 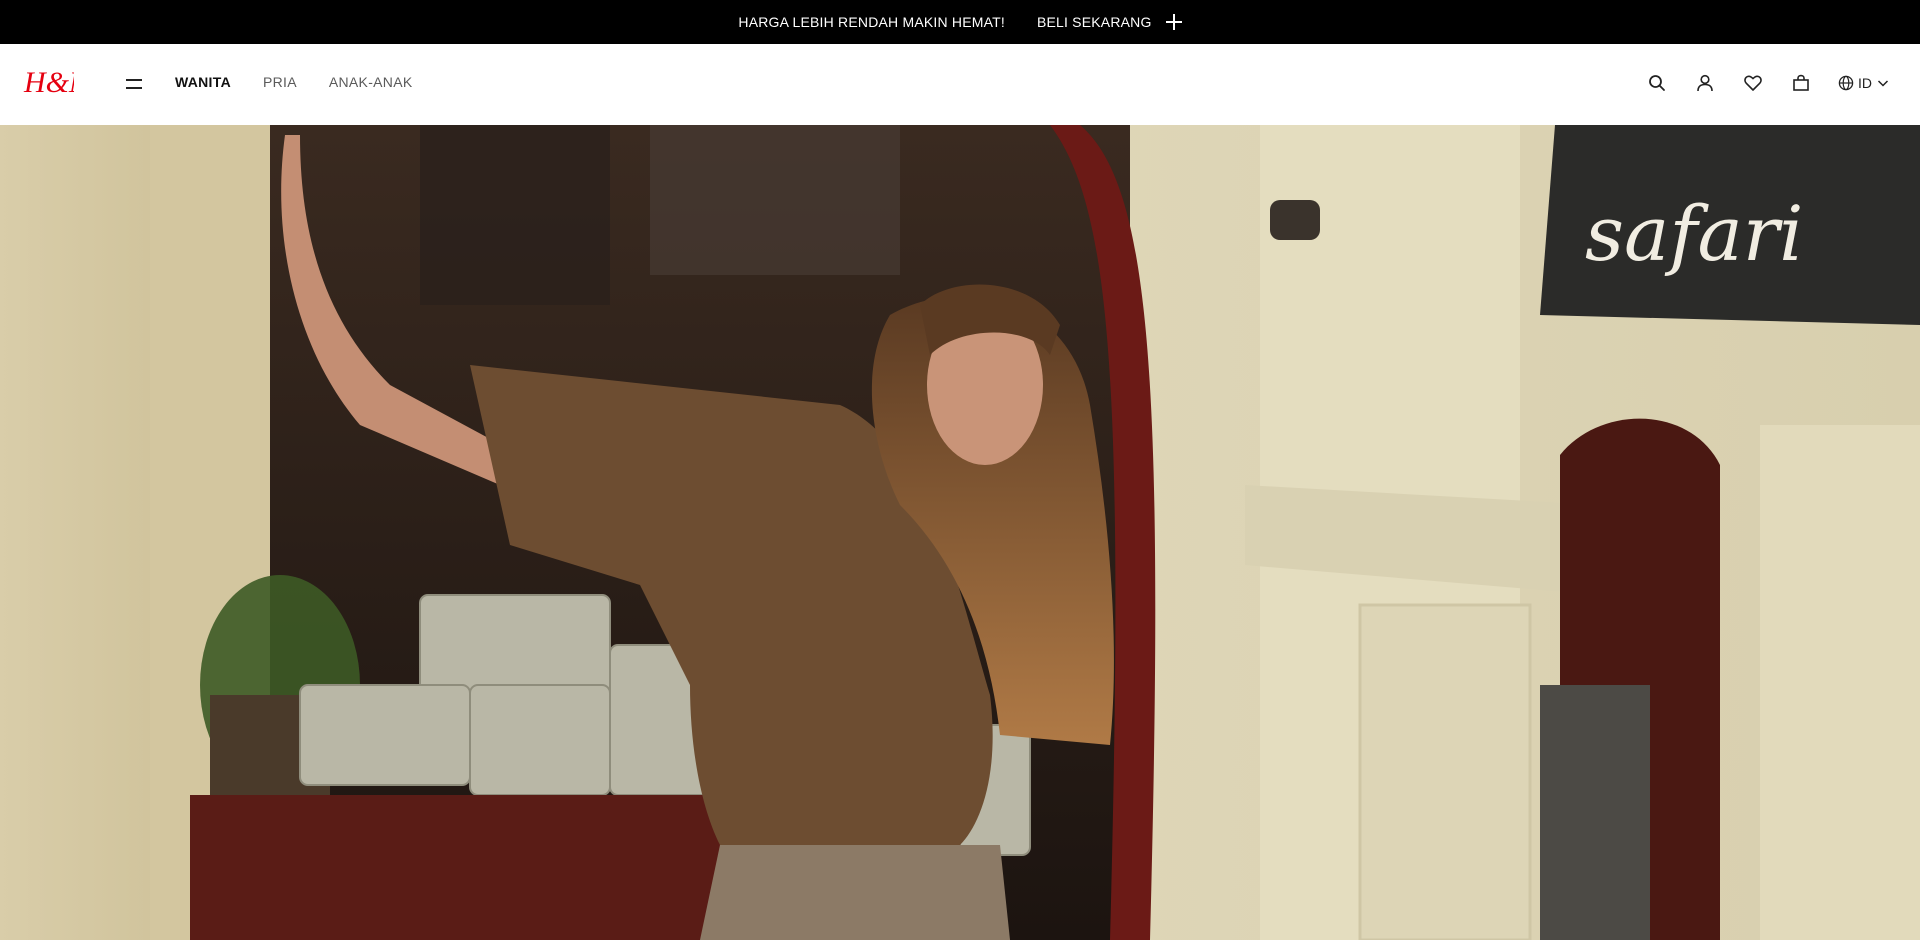 What do you see at coordinates (1173, 22) in the screenshot?
I see `plus-icon` at bounding box center [1173, 22].